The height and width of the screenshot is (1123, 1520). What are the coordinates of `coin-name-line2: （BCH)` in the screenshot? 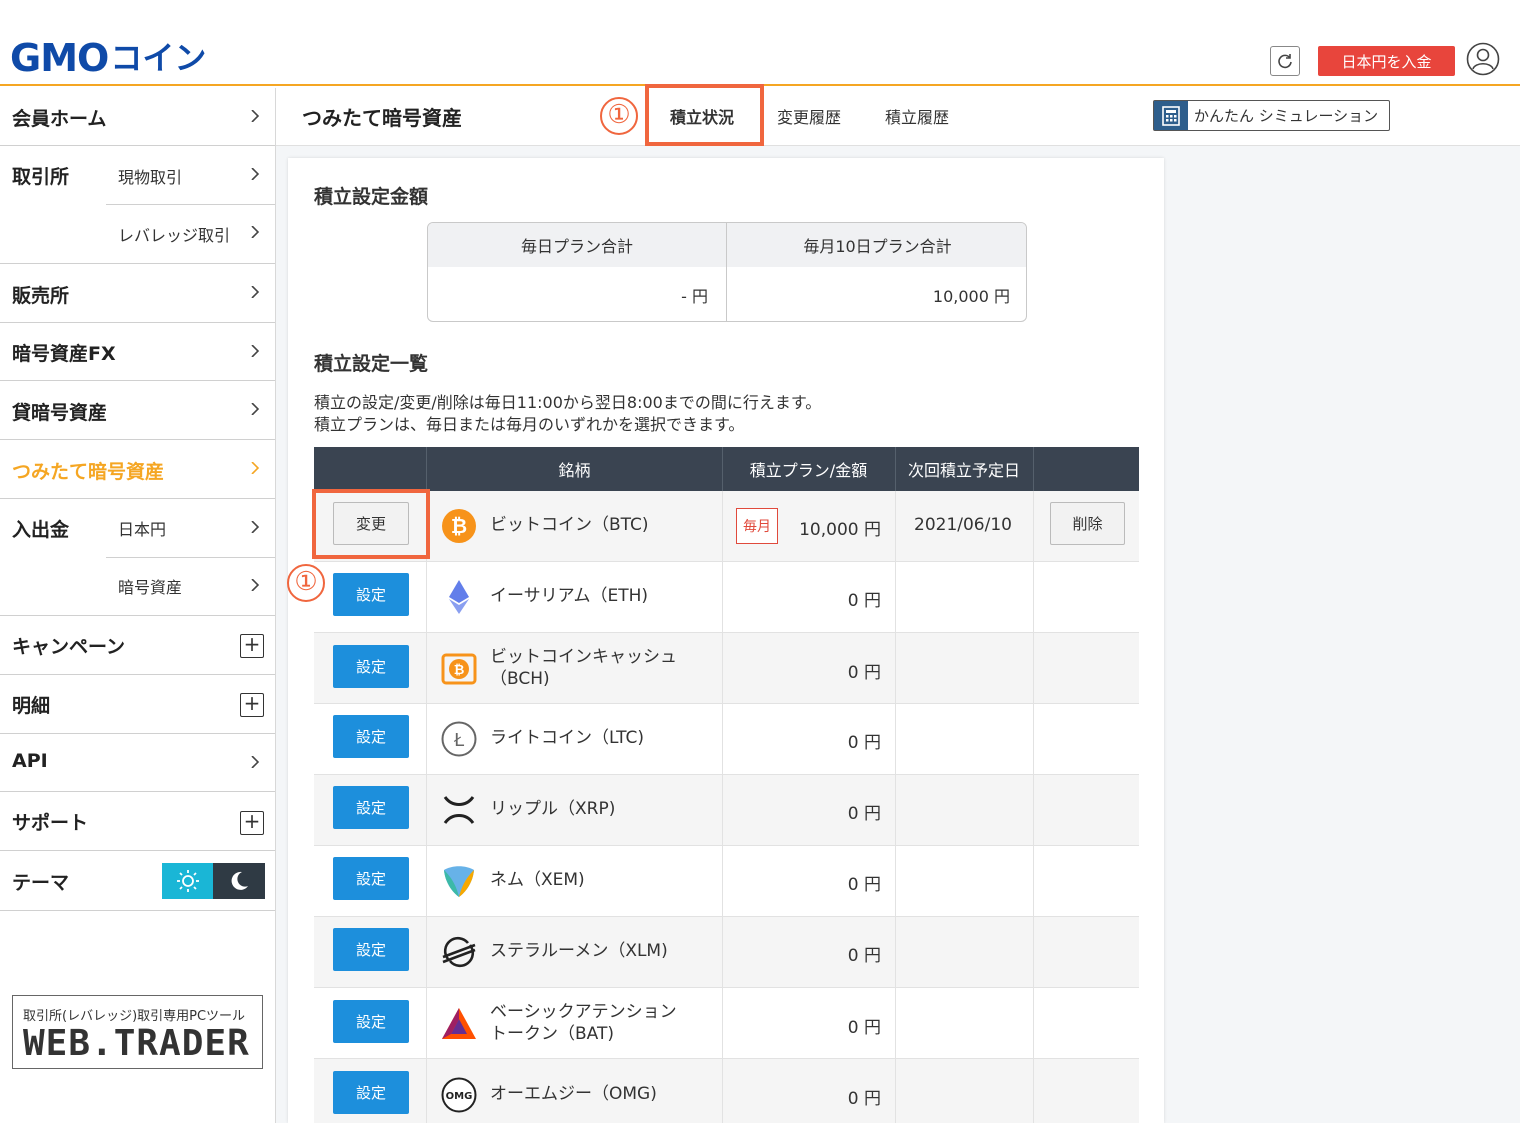 It's located at (520, 679).